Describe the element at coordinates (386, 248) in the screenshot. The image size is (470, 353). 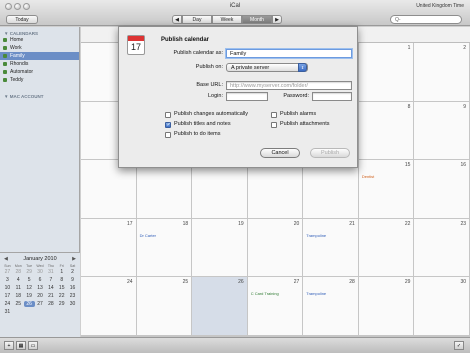
I see `day-cell: 22` at that location.